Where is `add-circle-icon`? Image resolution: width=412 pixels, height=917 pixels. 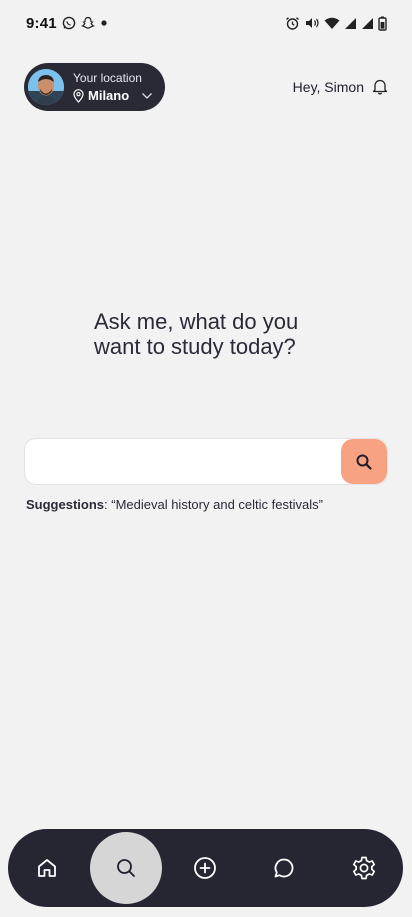
add-circle-icon is located at coordinates (205, 868).